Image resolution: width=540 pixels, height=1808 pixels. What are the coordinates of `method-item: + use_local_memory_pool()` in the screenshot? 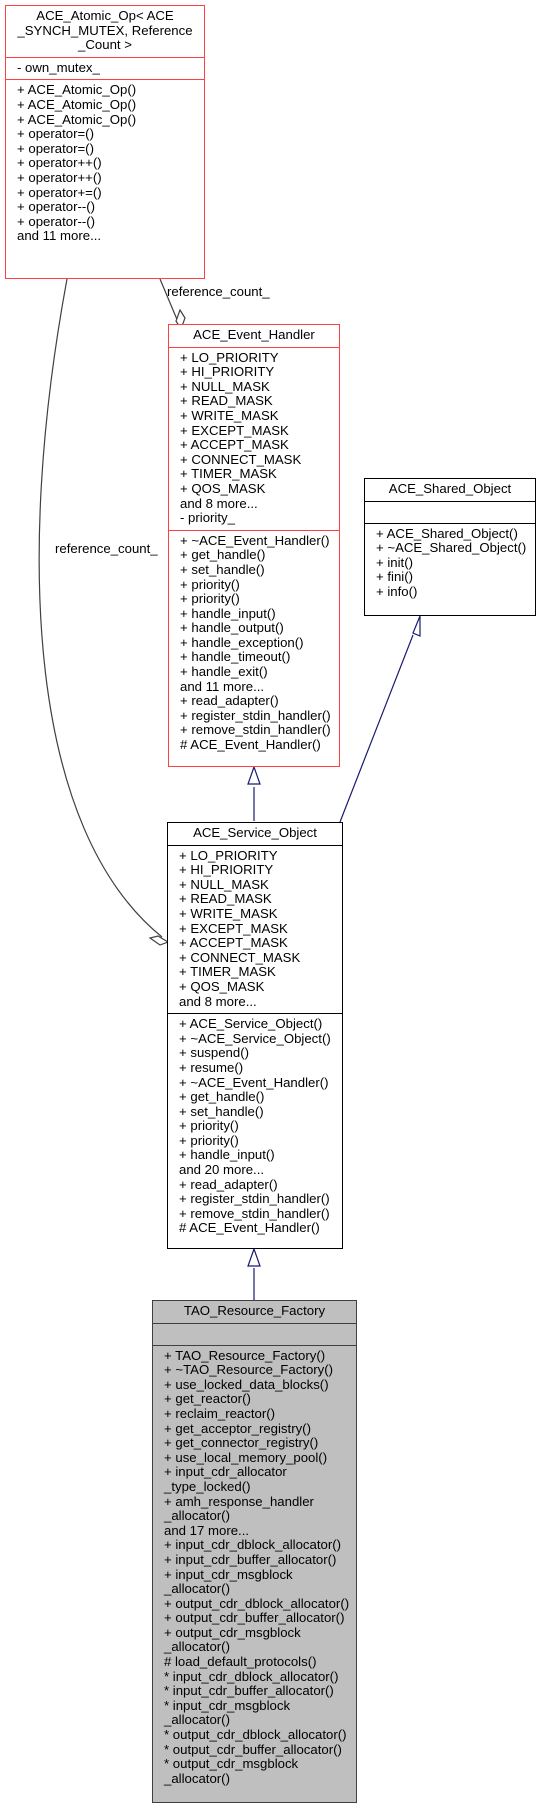 It's located at (257, 1458).